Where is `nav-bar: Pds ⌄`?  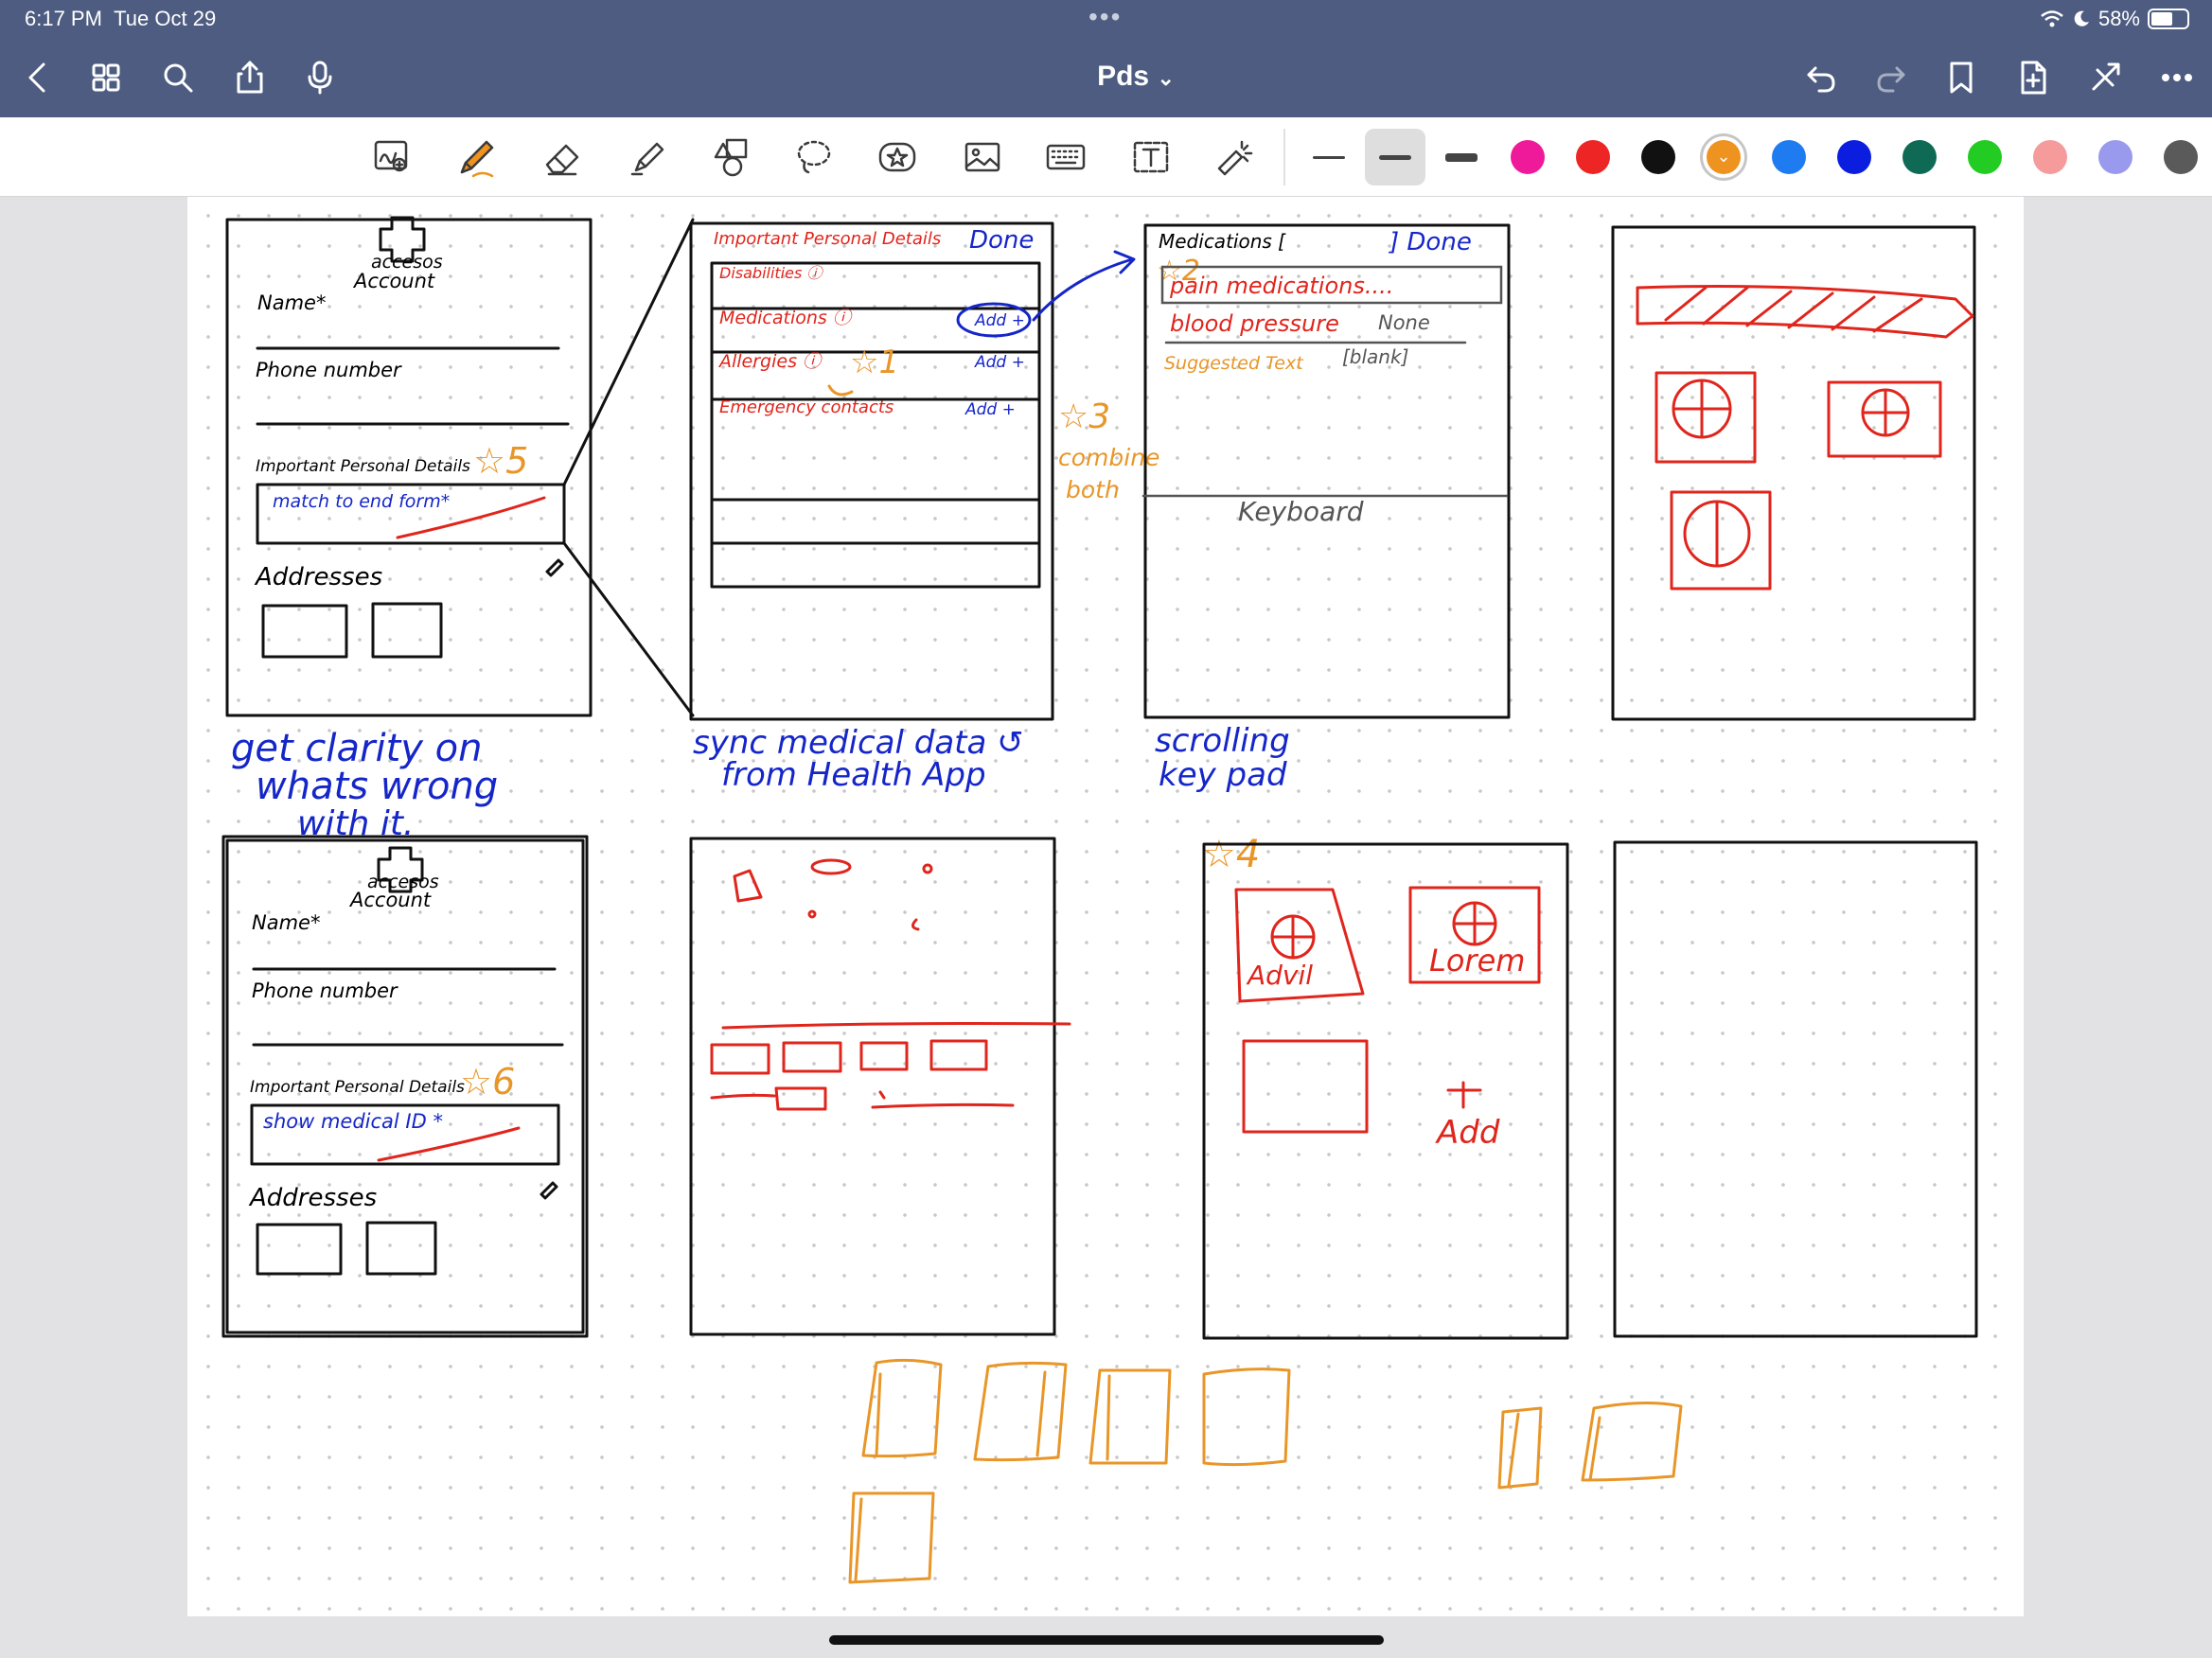 nav-bar: Pds ⌄ is located at coordinates (1106, 78).